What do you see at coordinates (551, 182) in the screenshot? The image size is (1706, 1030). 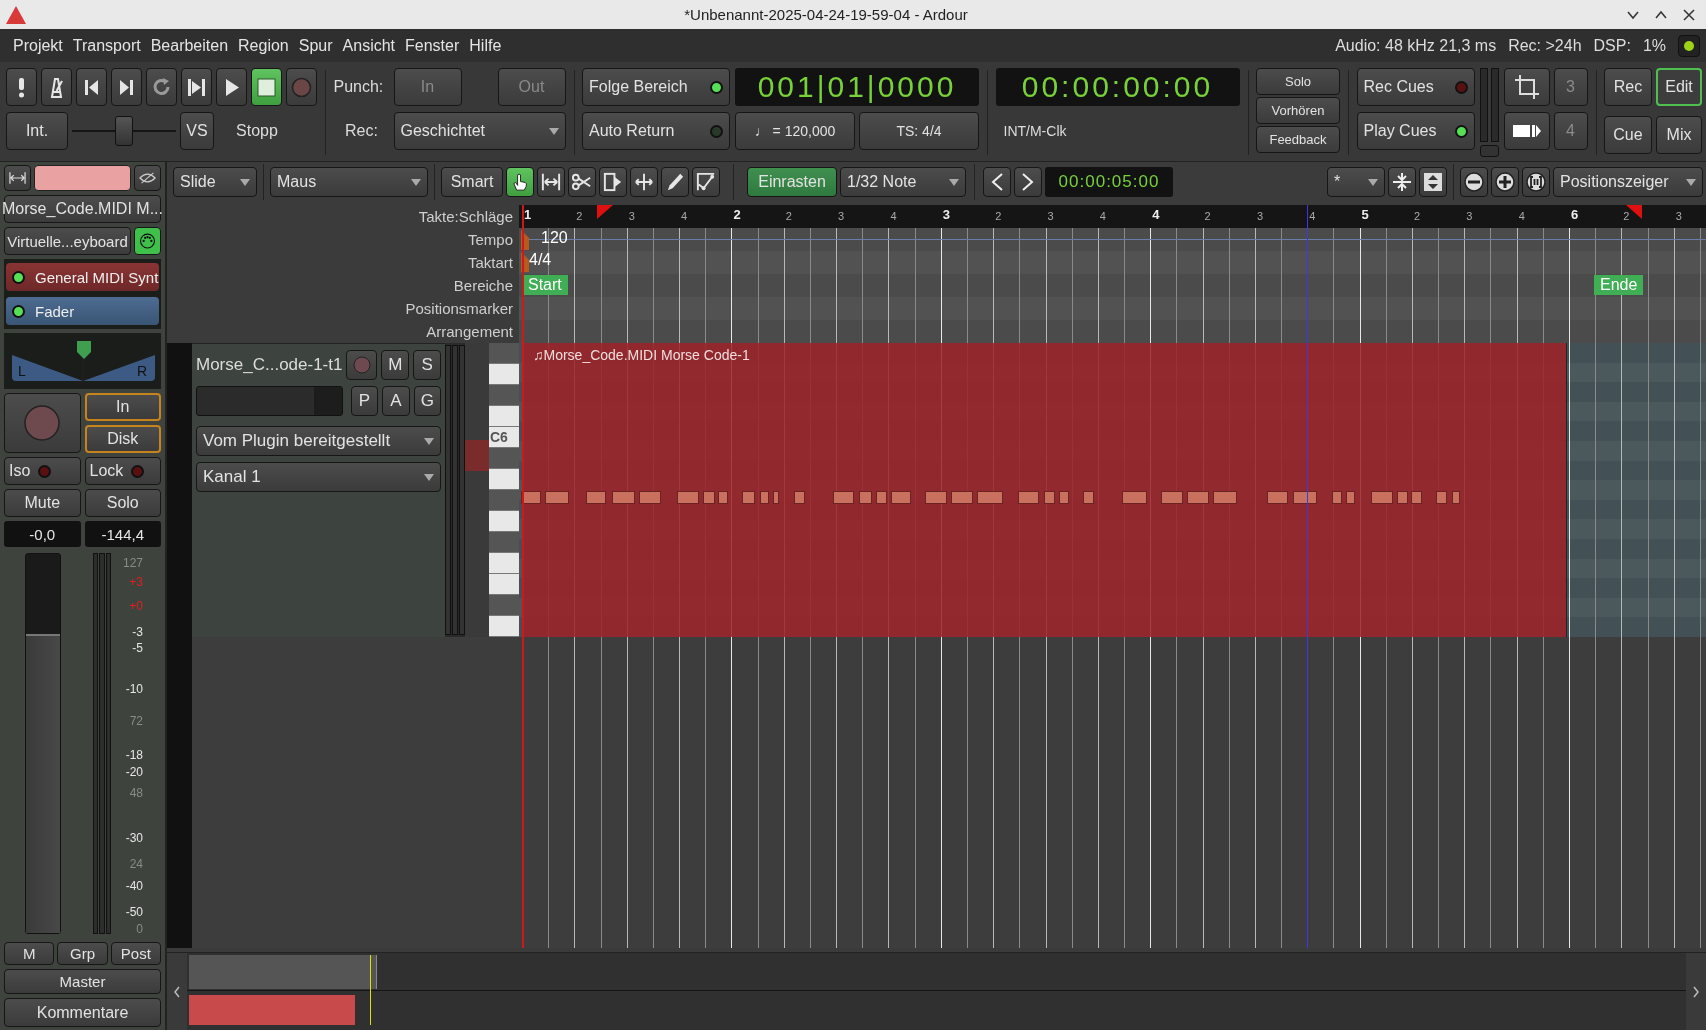 I see `range-tool-button` at bounding box center [551, 182].